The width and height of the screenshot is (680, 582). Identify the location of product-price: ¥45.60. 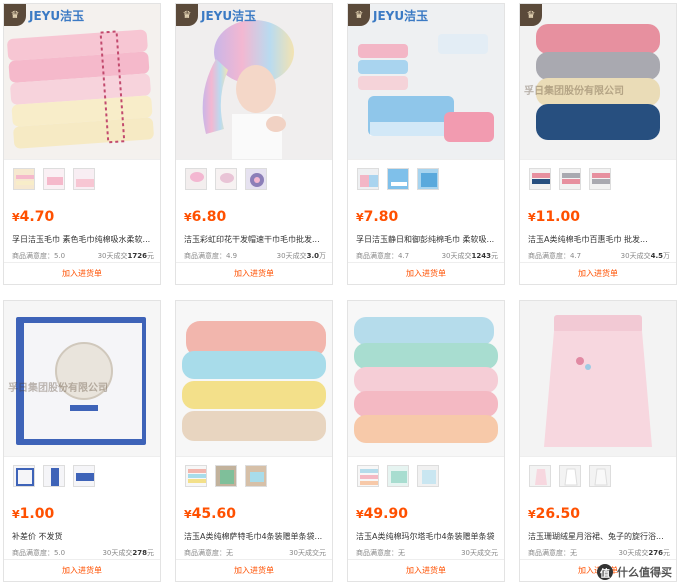
(210, 514).